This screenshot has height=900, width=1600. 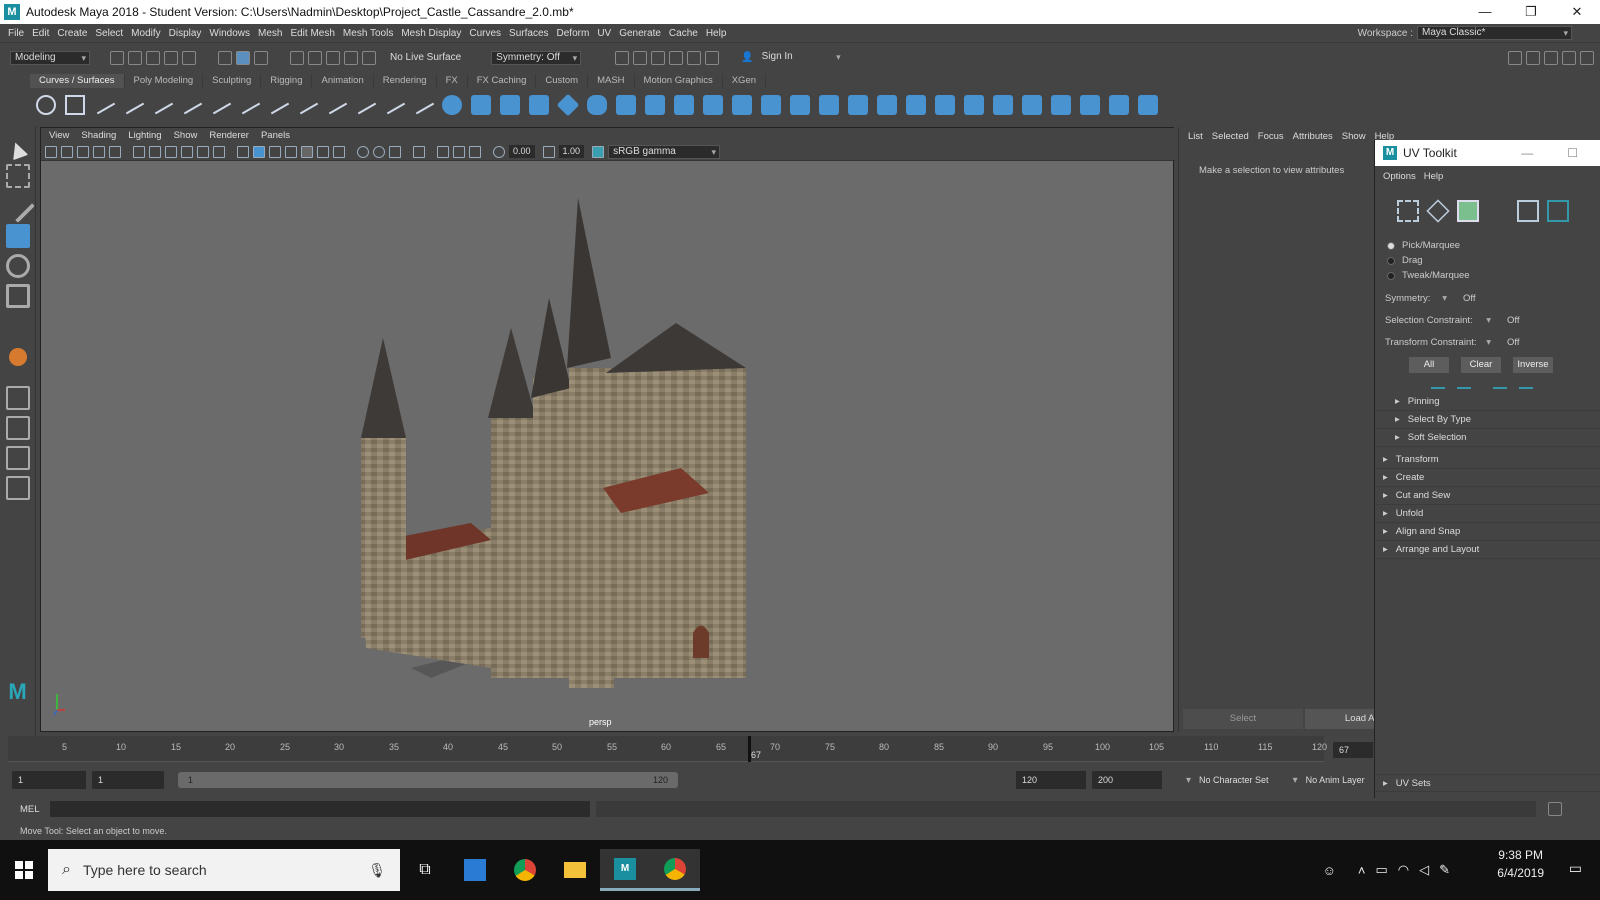 What do you see at coordinates (1515, 57) in the screenshot?
I see `modeling-toolkit-icon` at bounding box center [1515, 57].